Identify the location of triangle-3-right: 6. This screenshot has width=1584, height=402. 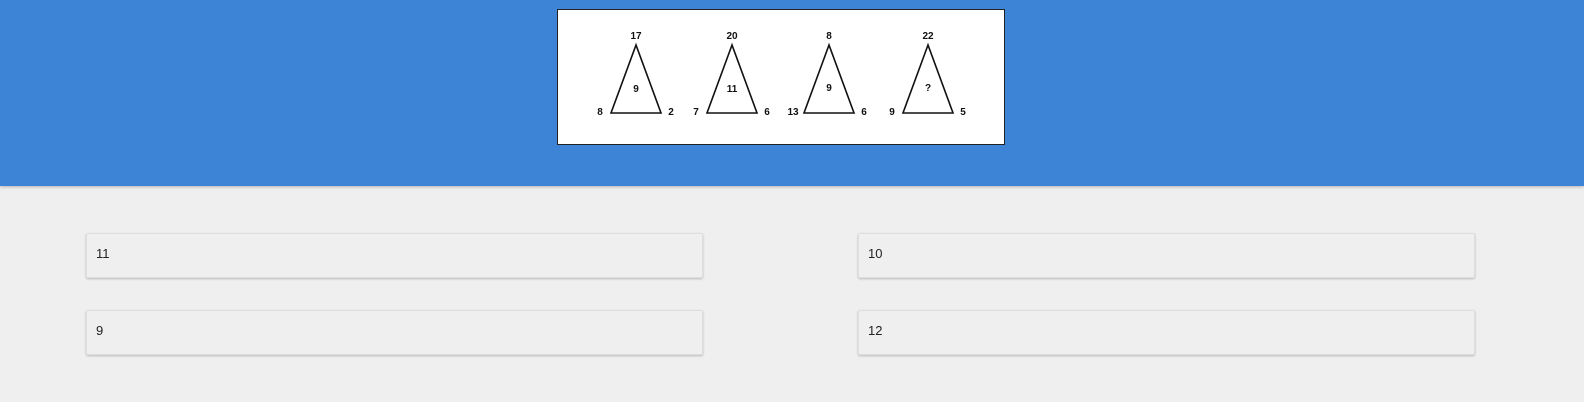
(864, 112).